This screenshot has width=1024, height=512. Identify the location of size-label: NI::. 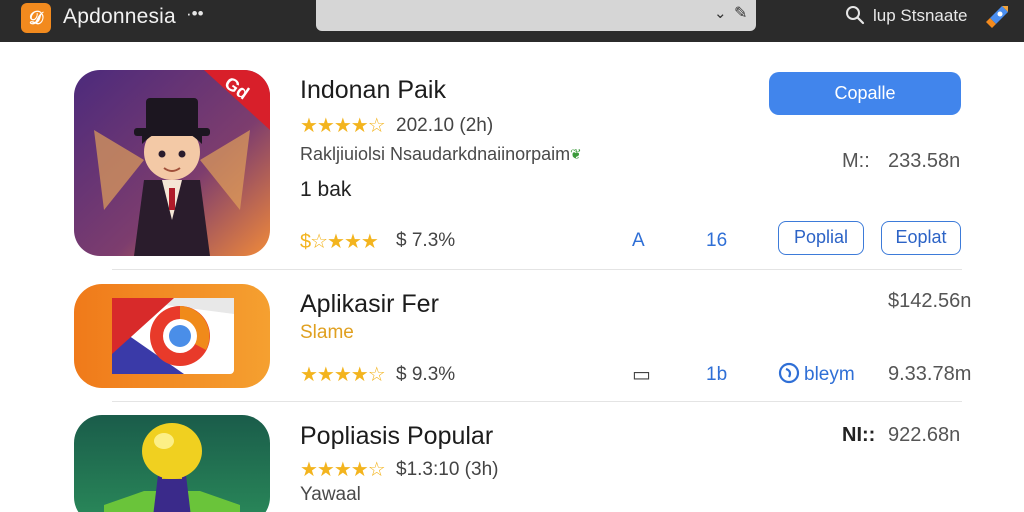
(859, 435).